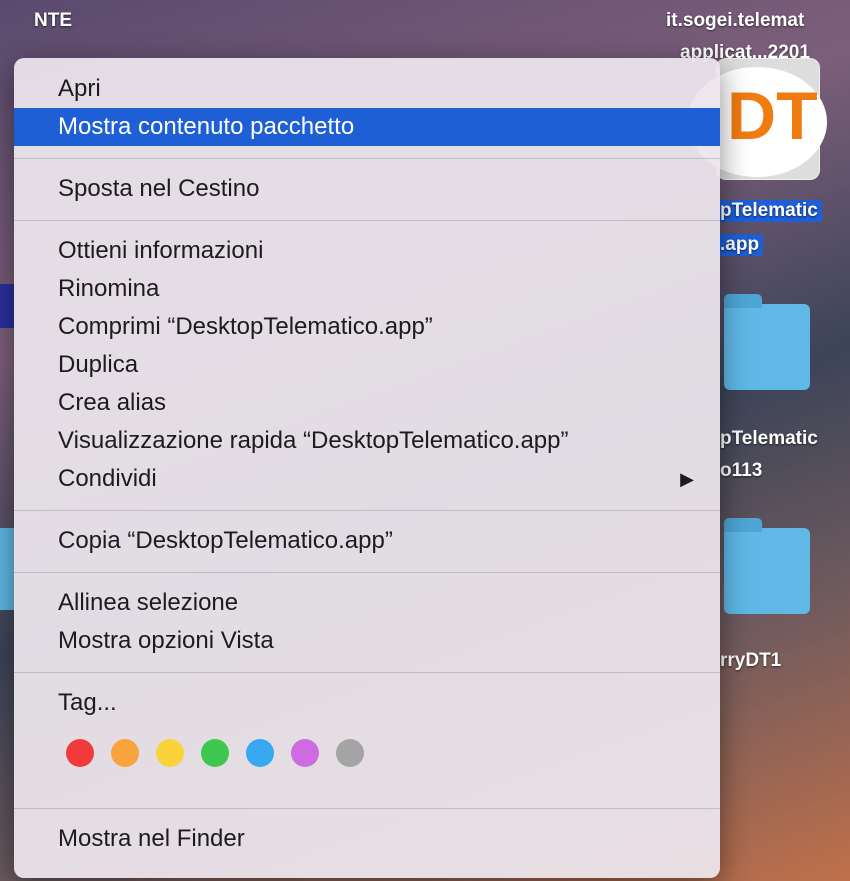 This screenshot has width=850, height=881. What do you see at coordinates (367, 327) in the screenshot?
I see `menu-item-comprimi: Comprimi “DesktopTelematico.app”` at bounding box center [367, 327].